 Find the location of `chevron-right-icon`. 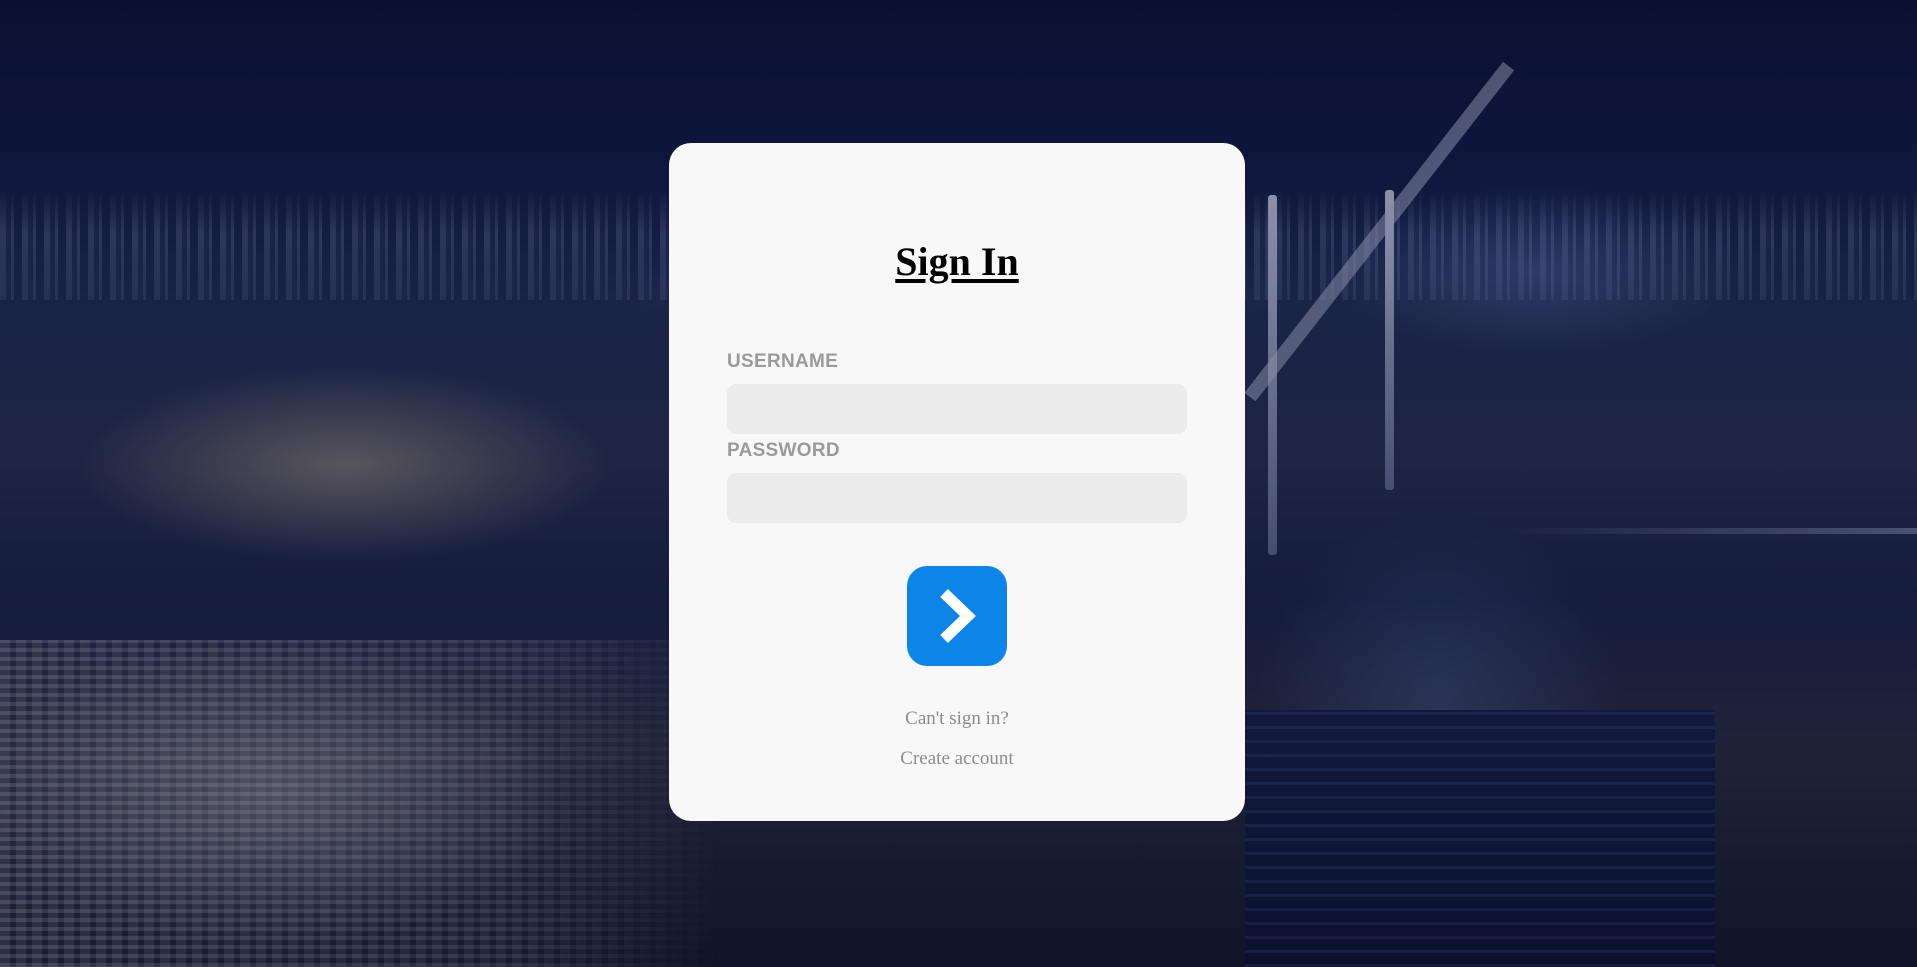

chevron-right-icon is located at coordinates (957, 616).